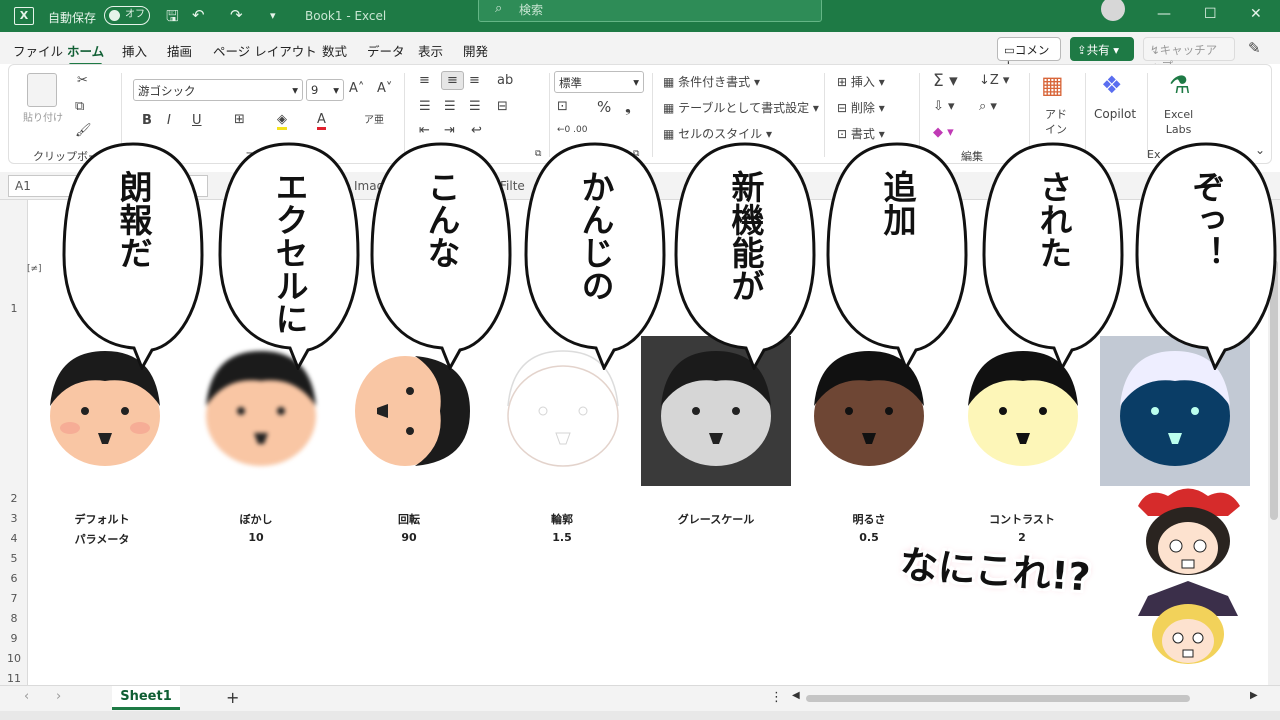 Image resolution: width=1280 pixels, height=720 pixels. What do you see at coordinates (273, 15) in the screenshot?
I see `customize-qat-icon: ▾` at bounding box center [273, 15].